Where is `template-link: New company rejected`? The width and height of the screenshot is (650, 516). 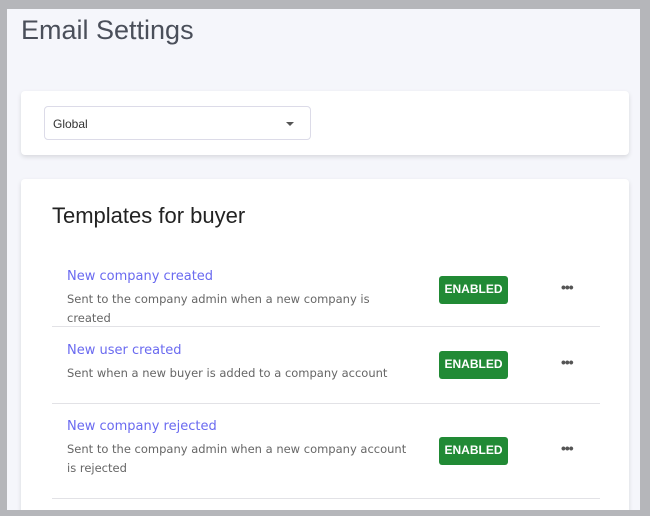 template-link: New company rejected is located at coordinates (142, 426).